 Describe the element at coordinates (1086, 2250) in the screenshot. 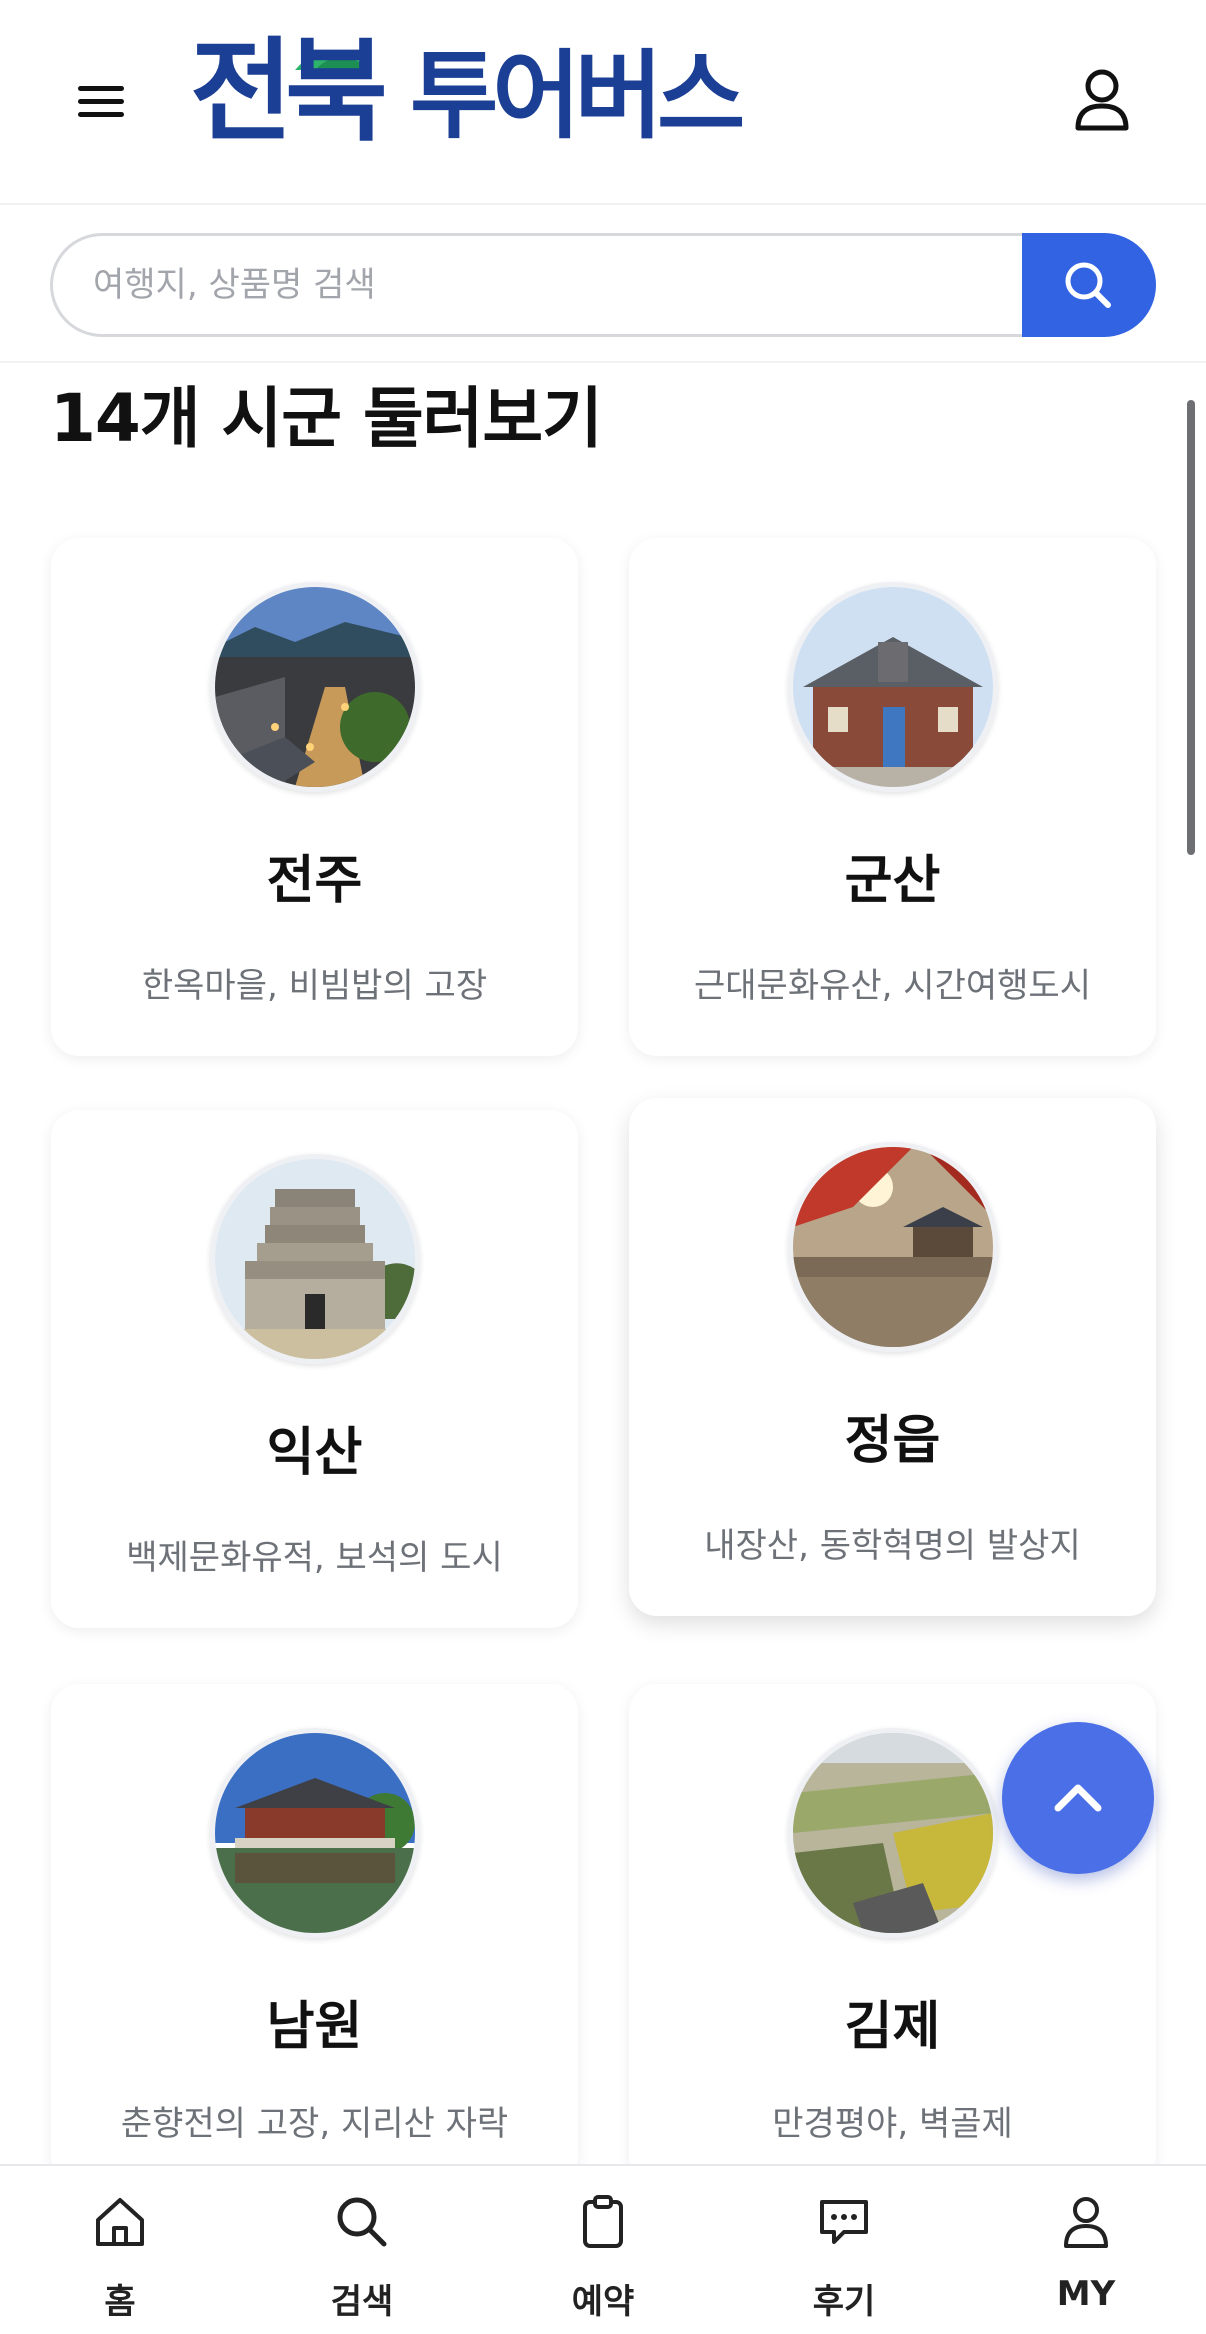

I see `nav-my: MY` at that location.